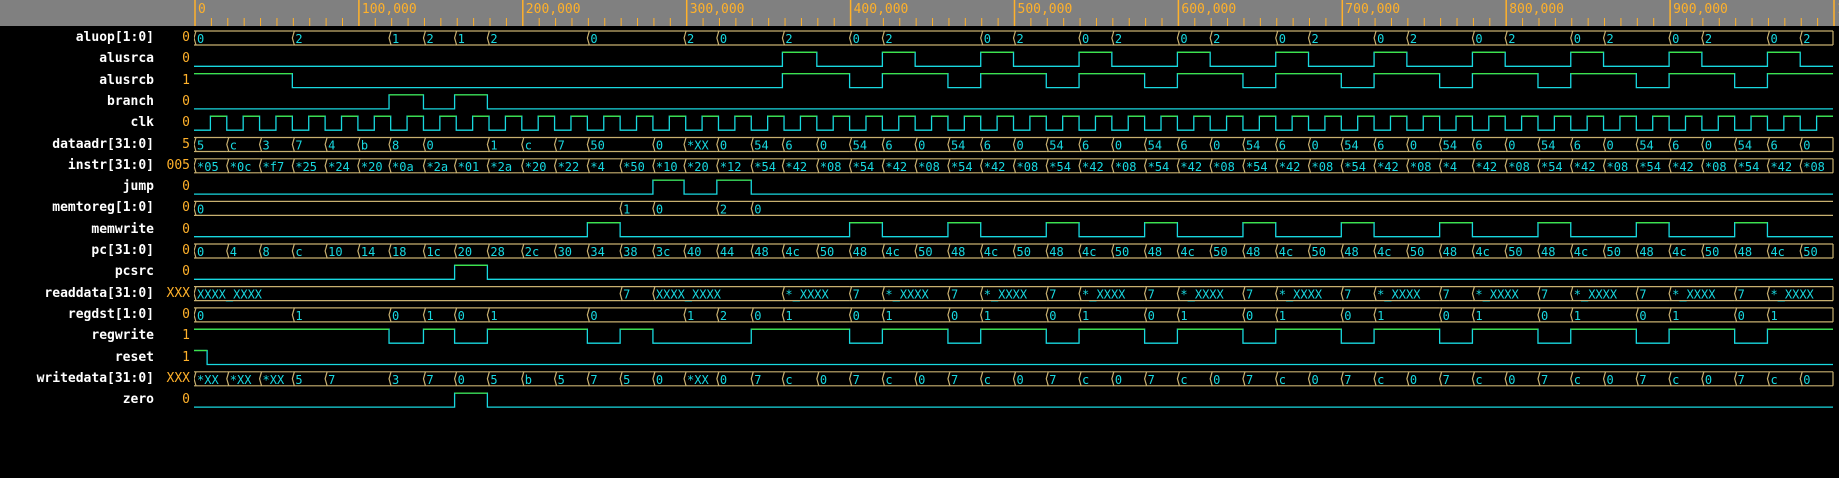  I want to click on signal-name: instr[31:0], so click(111, 166).